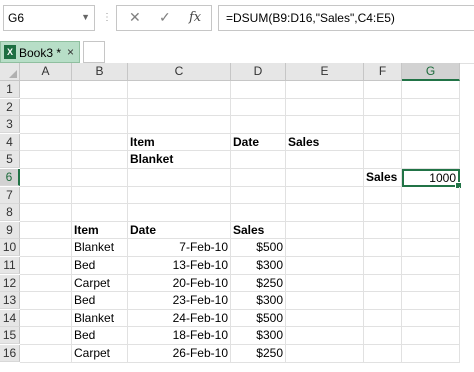 This screenshot has width=474, height=372. Describe the element at coordinates (179, 213) in the screenshot. I see `cell-c8` at that location.